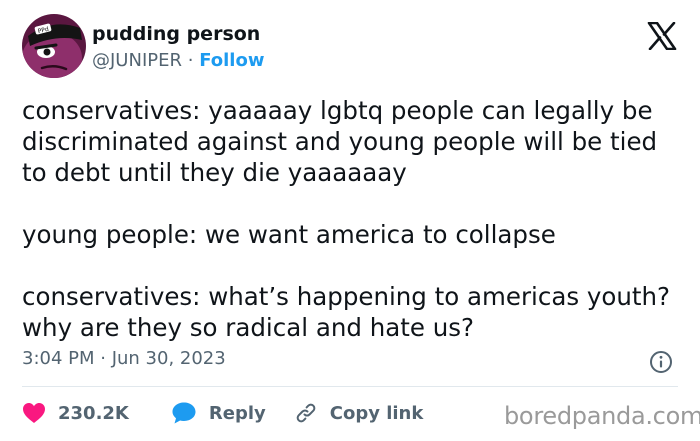  I want to click on x-logo-icon, so click(662, 36).